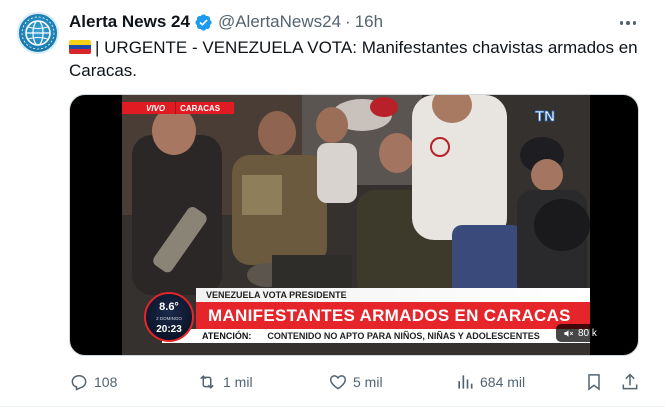  What do you see at coordinates (79, 383) in the screenshot?
I see `reply-icon` at bounding box center [79, 383].